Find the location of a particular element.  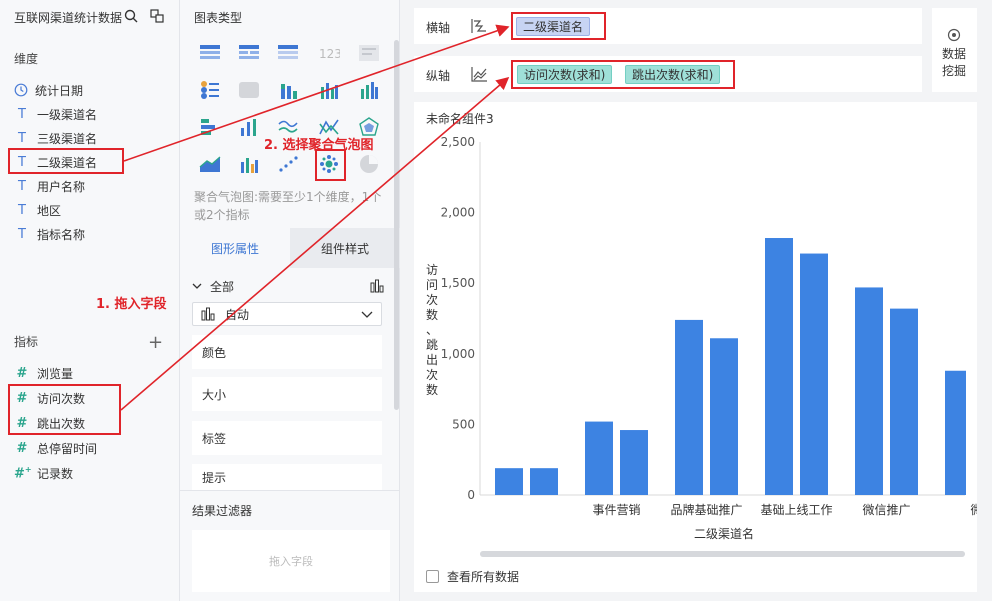

show-all-label: 查看所有数据 is located at coordinates (483, 577).